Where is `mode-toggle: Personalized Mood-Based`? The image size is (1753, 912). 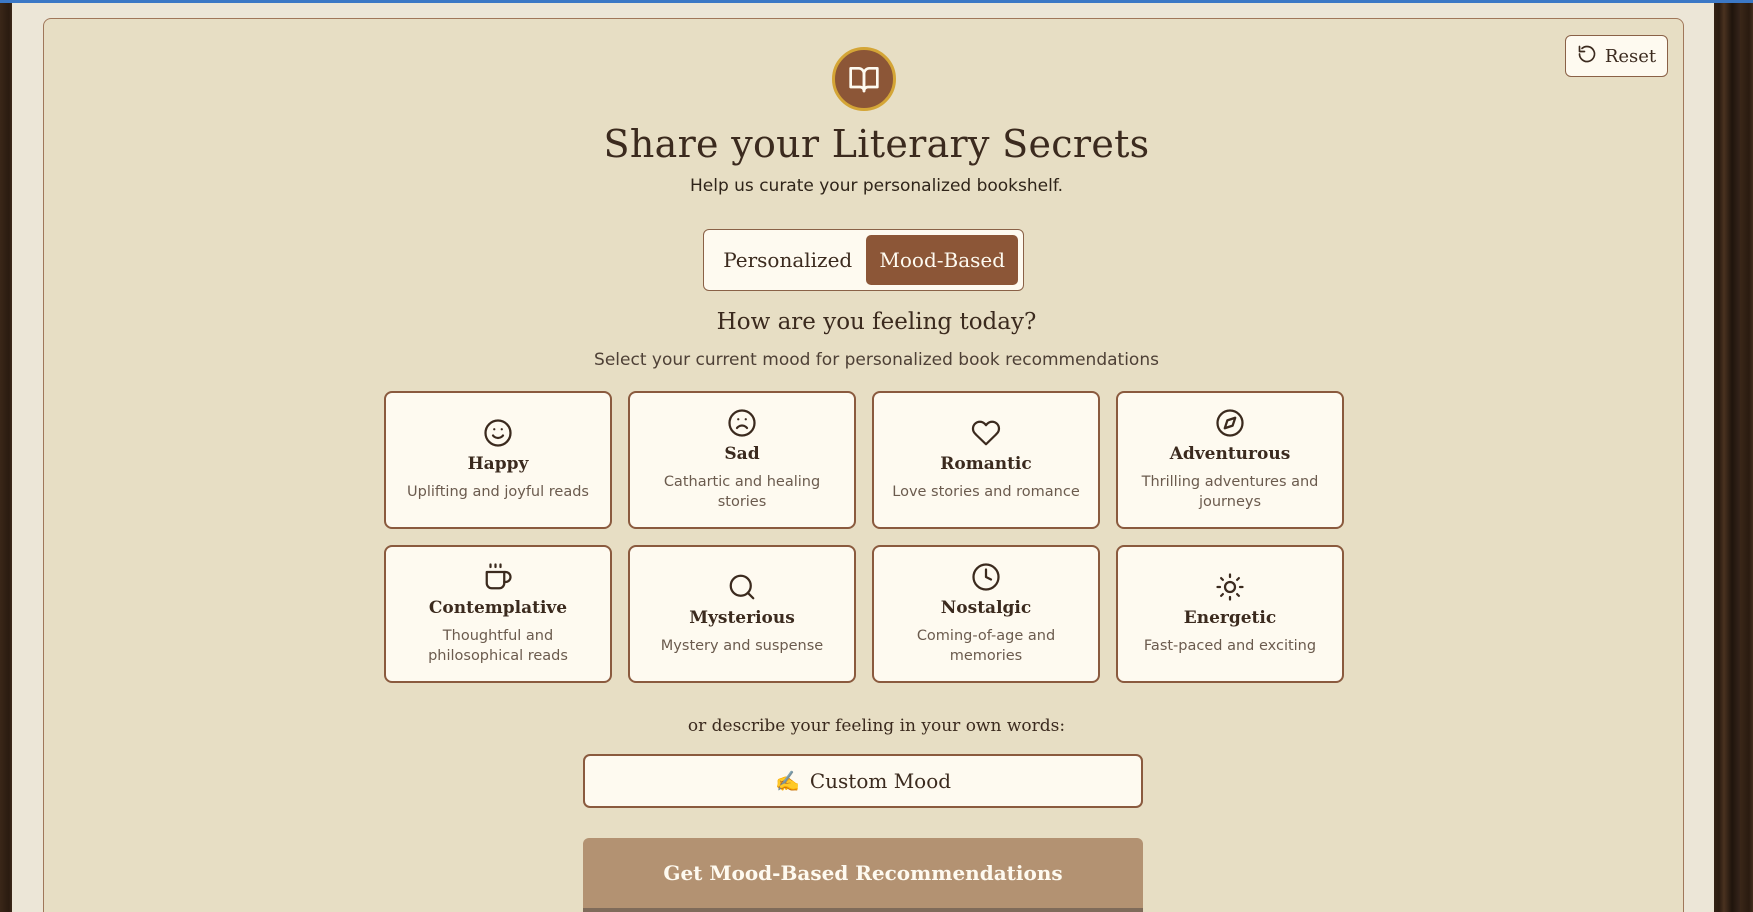 mode-toggle: Personalized Mood-Based is located at coordinates (863, 260).